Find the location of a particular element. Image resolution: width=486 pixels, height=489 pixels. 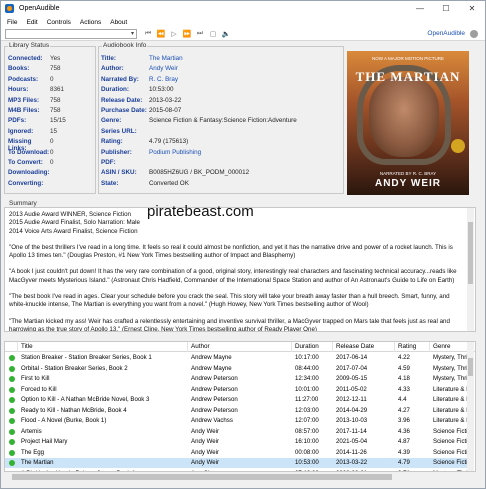

skip-forward-icon: ⏭ is located at coordinates (200, 34).